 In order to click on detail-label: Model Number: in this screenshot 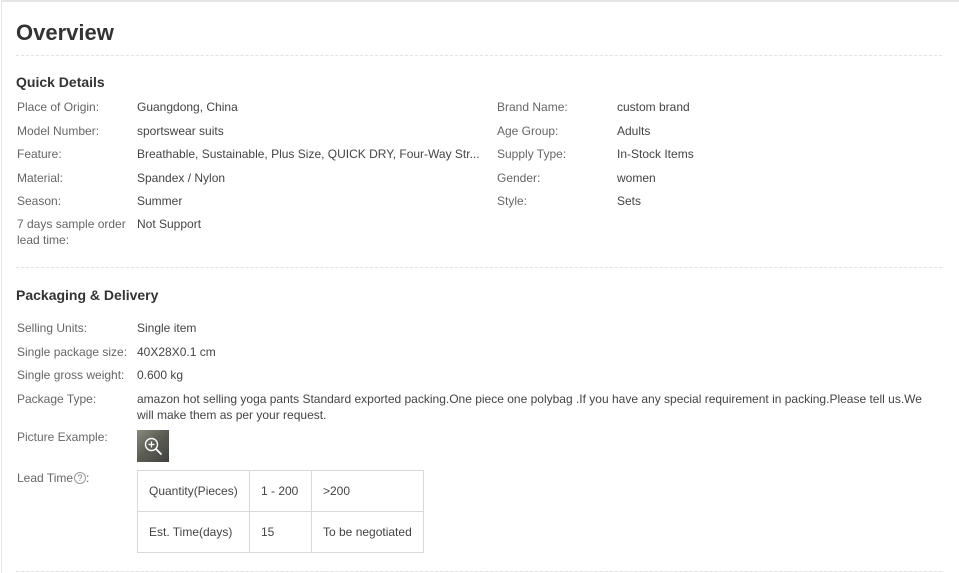, I will do `click(58, 131)`.